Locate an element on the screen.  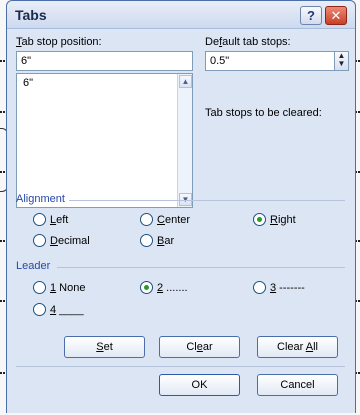
cancel-button: Cancel is located at coordinates (297, 385).